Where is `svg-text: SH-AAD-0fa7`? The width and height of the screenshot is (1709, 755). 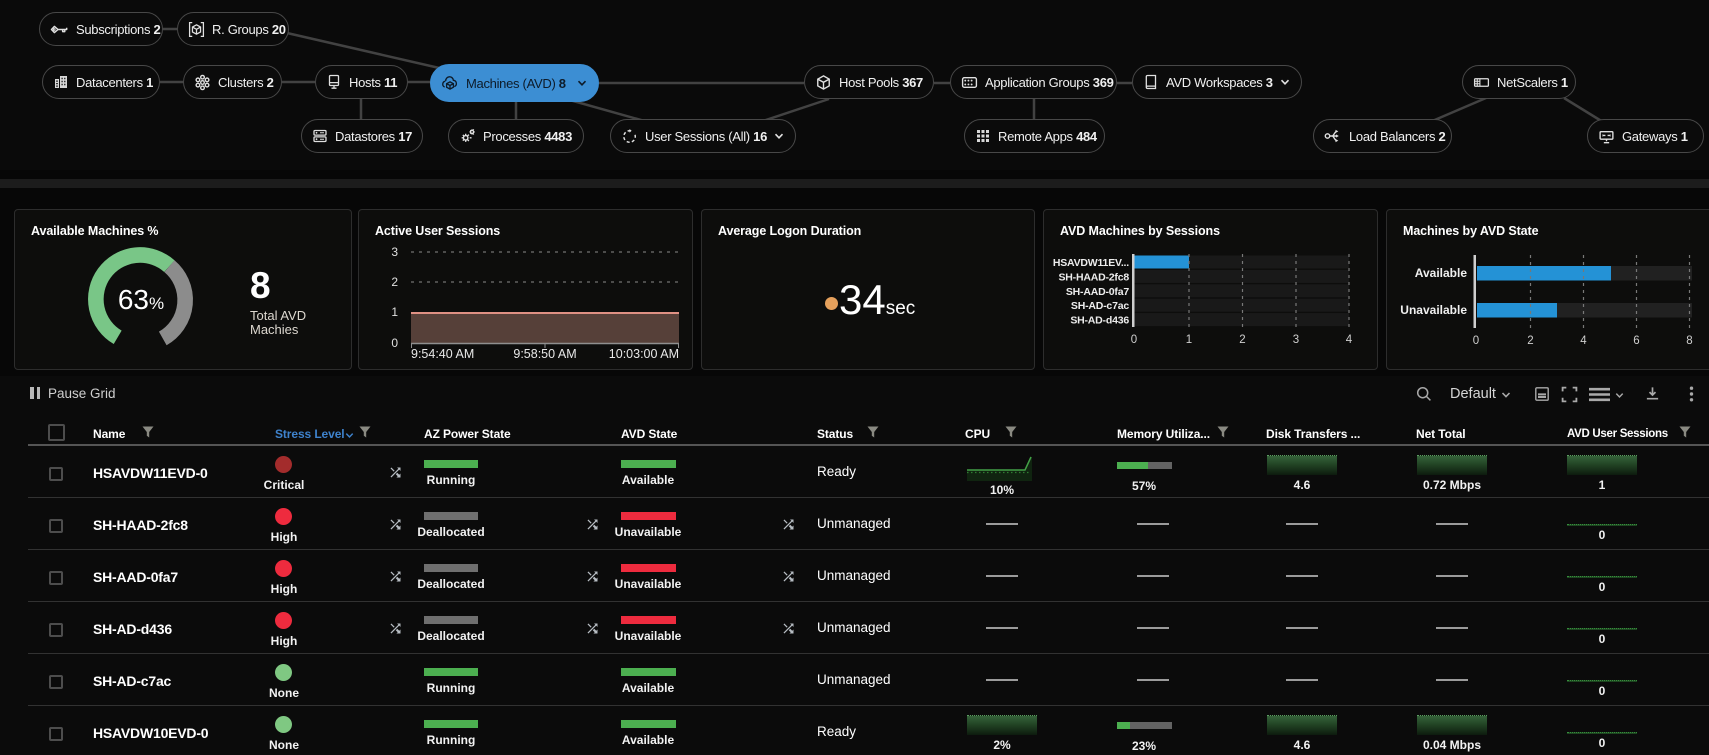
svg-text: SH-AAD-0fa7 is located at coordinates (1098, 292).